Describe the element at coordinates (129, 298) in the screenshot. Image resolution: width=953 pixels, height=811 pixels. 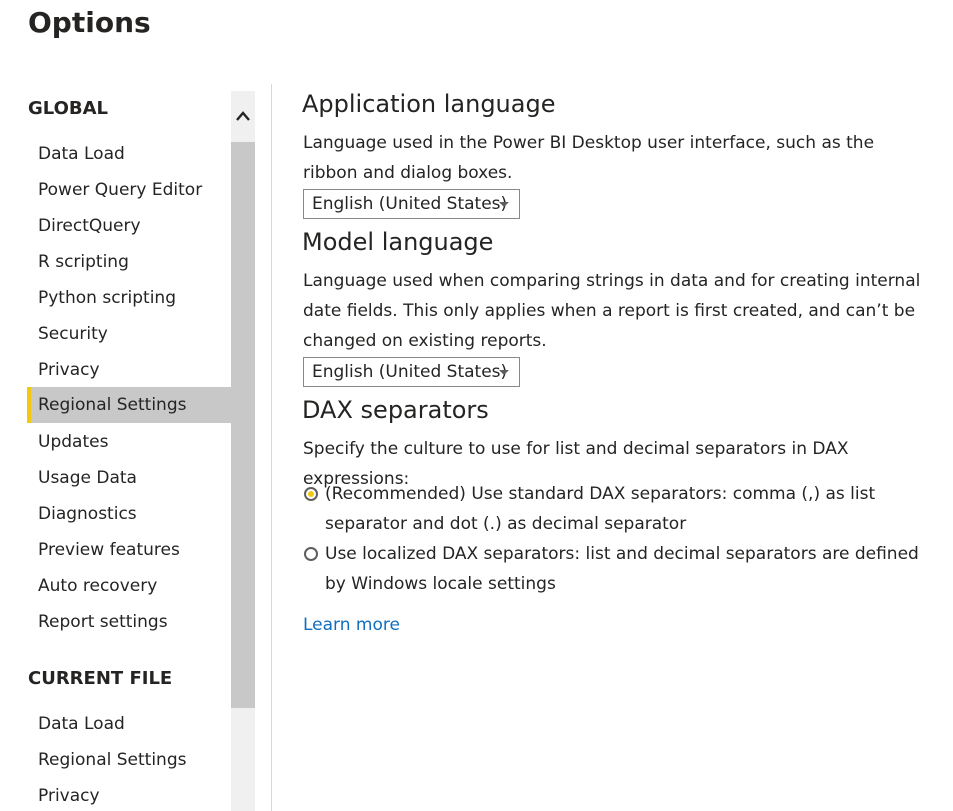
I see `sidebar-item-python-scripting: Python scripting` at that location.